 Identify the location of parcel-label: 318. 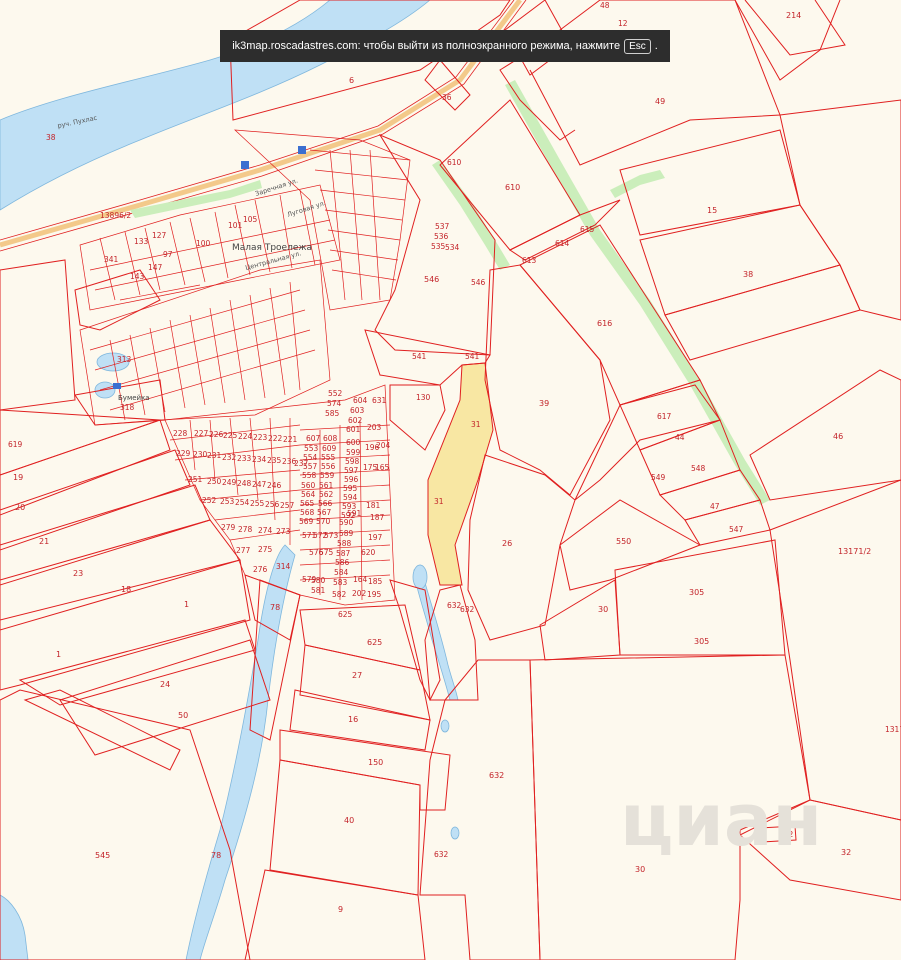
(127, 407).